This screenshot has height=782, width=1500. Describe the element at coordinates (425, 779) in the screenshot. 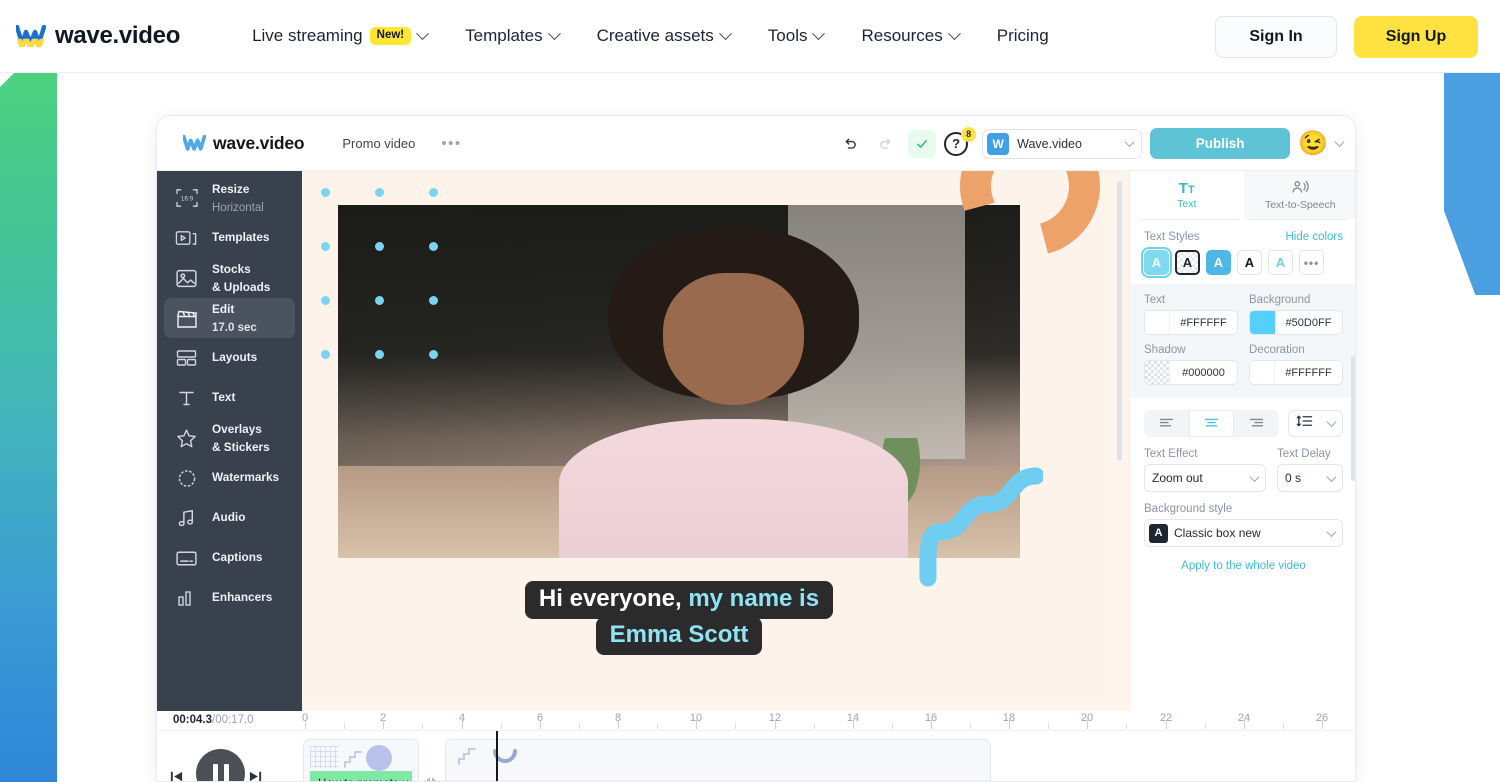

I see `trim-handle-left` at that location.